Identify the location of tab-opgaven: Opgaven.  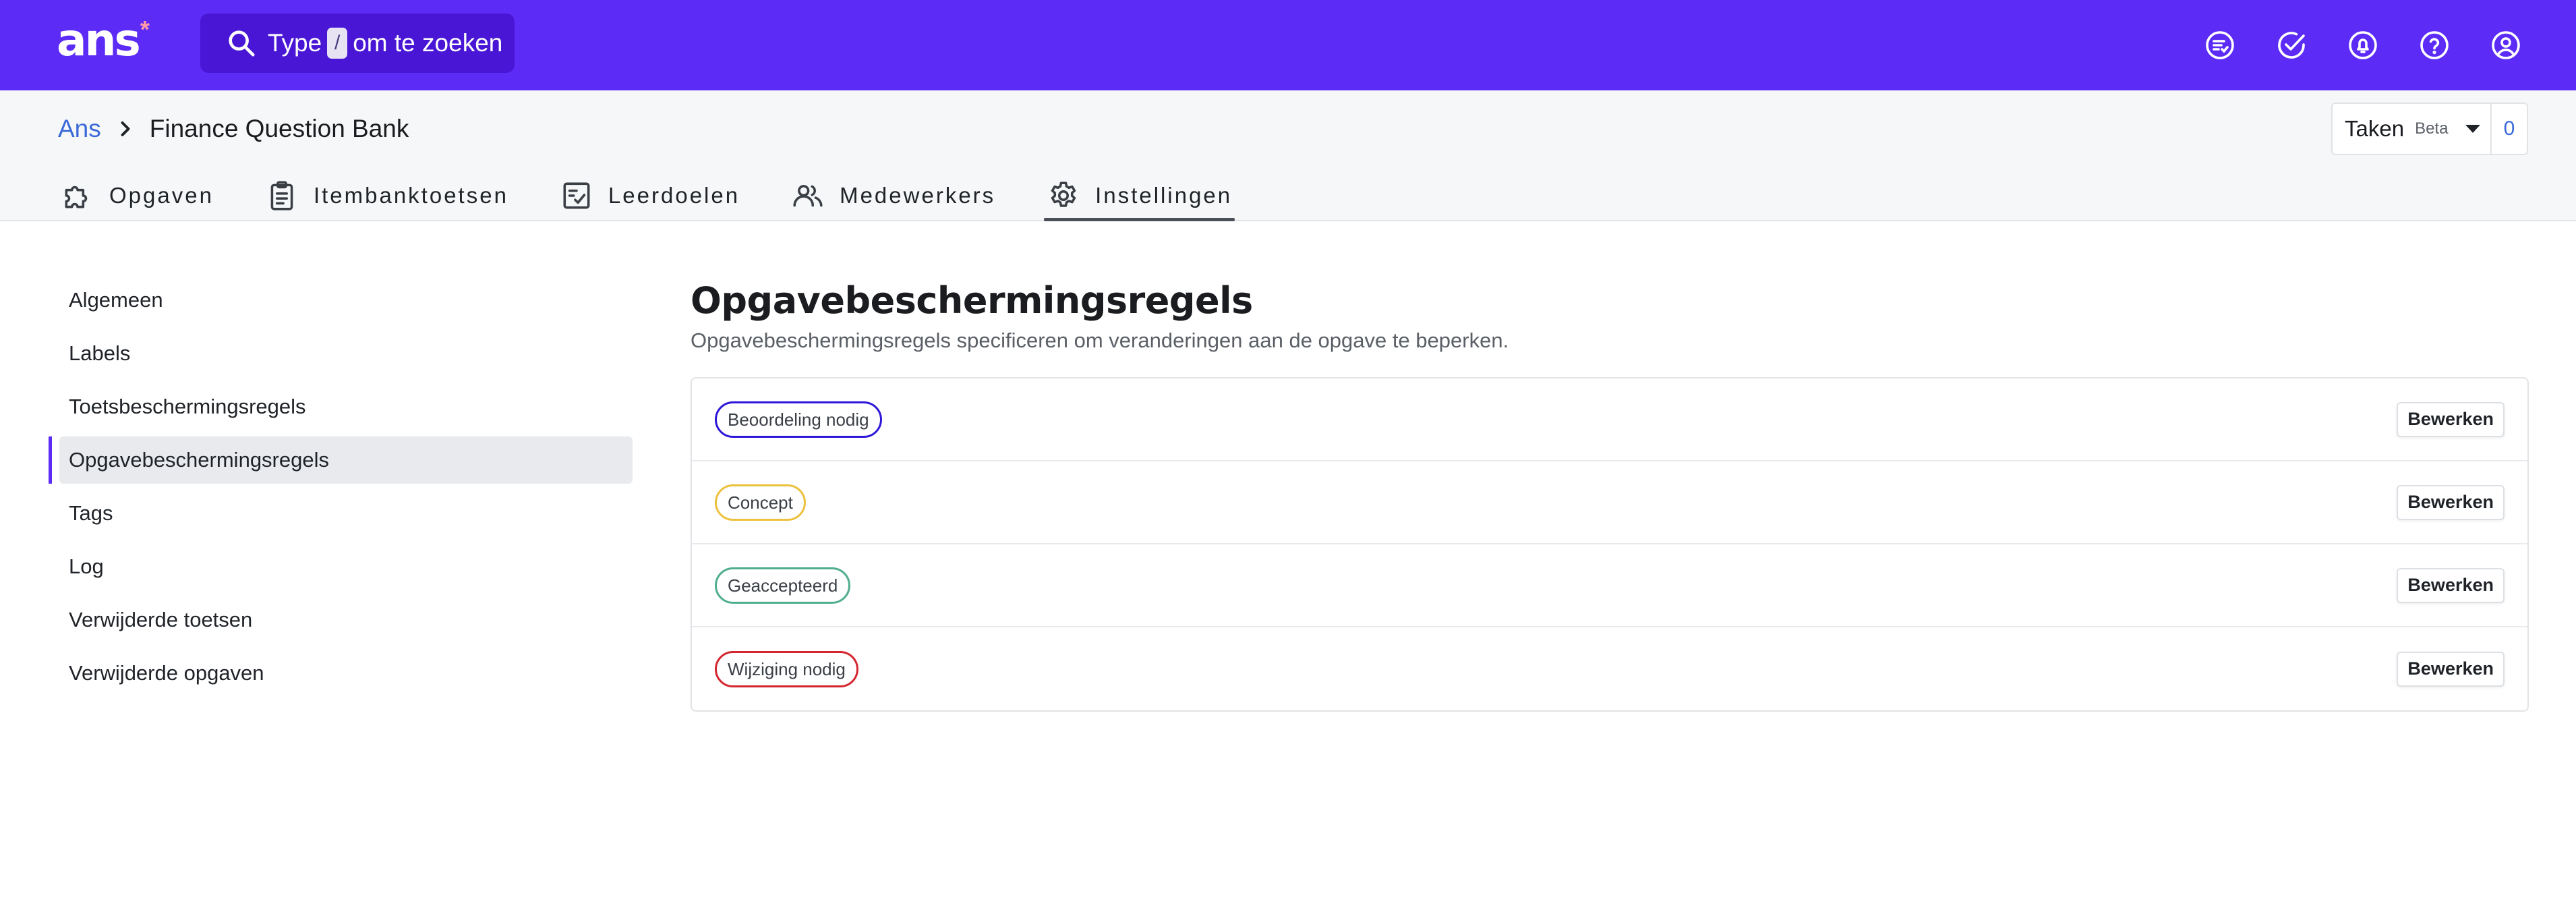
(137, 196).